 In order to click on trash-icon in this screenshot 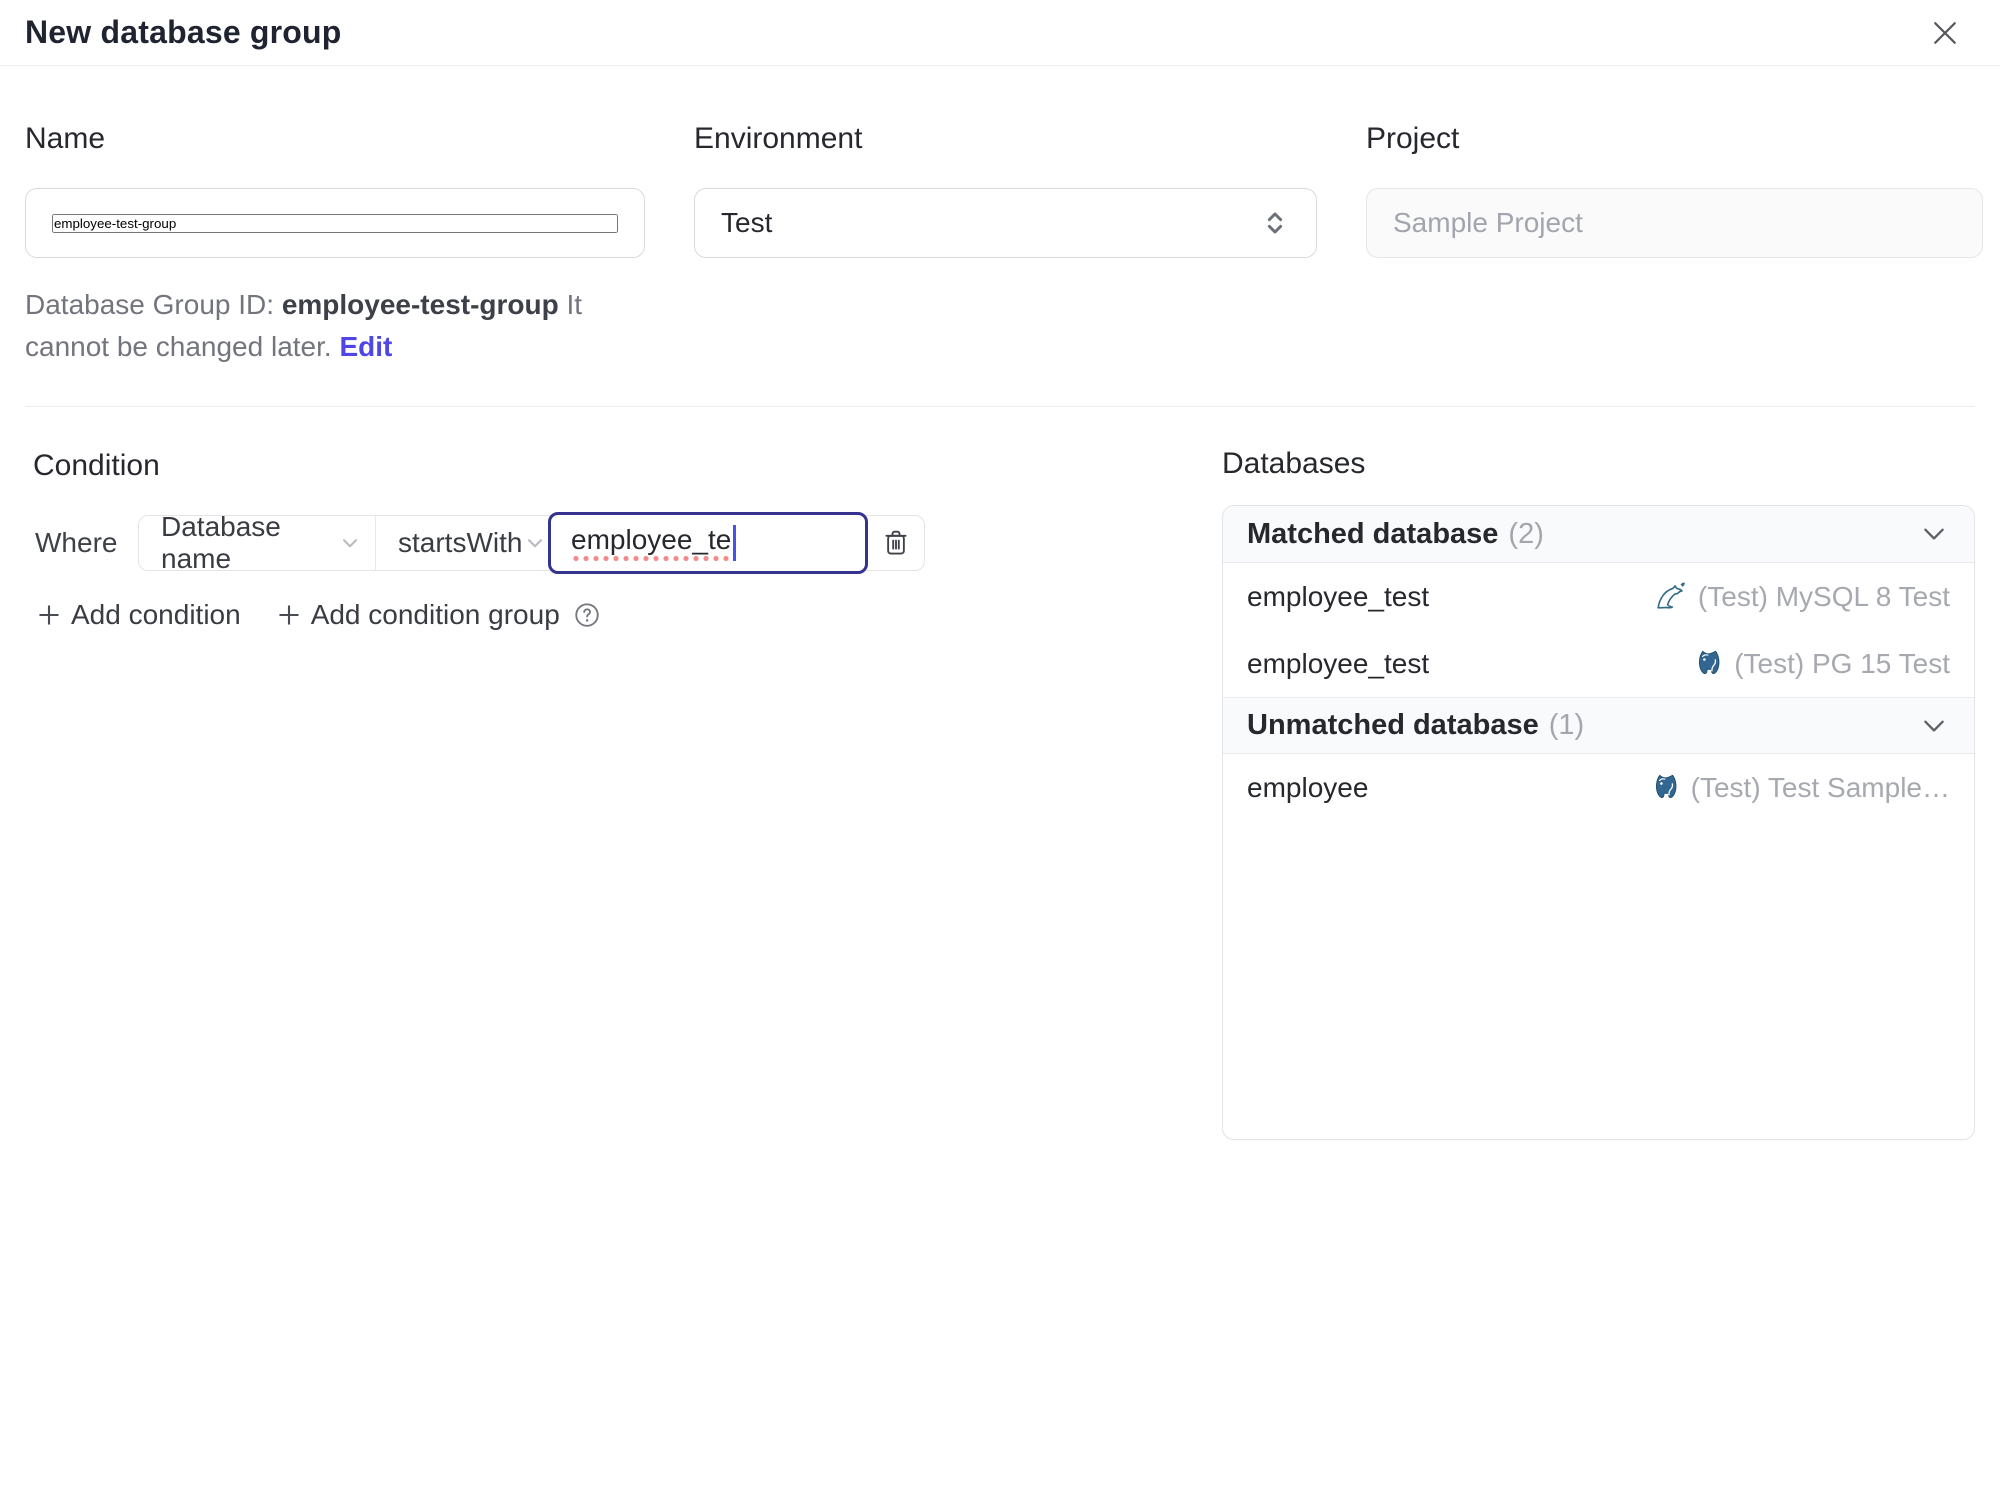, I will do `click(896, 543)`.